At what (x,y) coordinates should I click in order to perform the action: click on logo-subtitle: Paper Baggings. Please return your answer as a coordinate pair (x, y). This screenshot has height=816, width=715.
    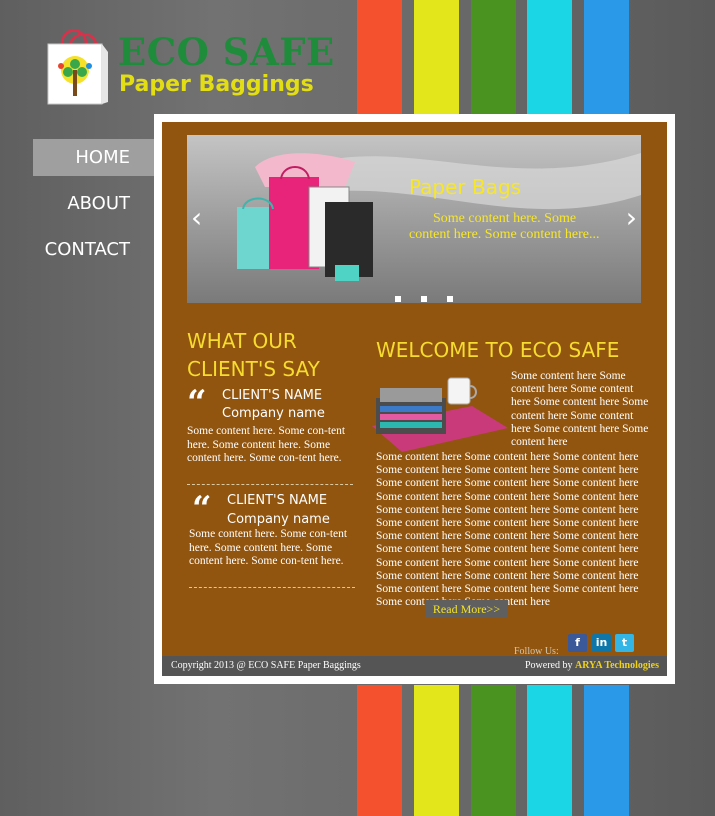
    Looking at the image, I should click on (216, 84).